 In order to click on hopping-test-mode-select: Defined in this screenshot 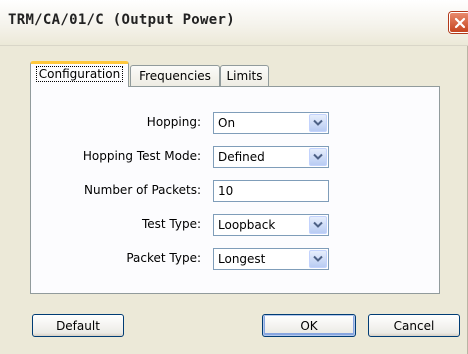, I will do `click(271, 157)`.